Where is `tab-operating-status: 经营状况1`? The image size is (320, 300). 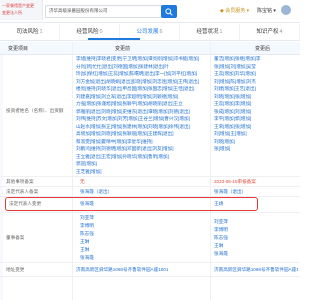
tab-operating-status: 经营状况1 is located at coordinates (210, 32).